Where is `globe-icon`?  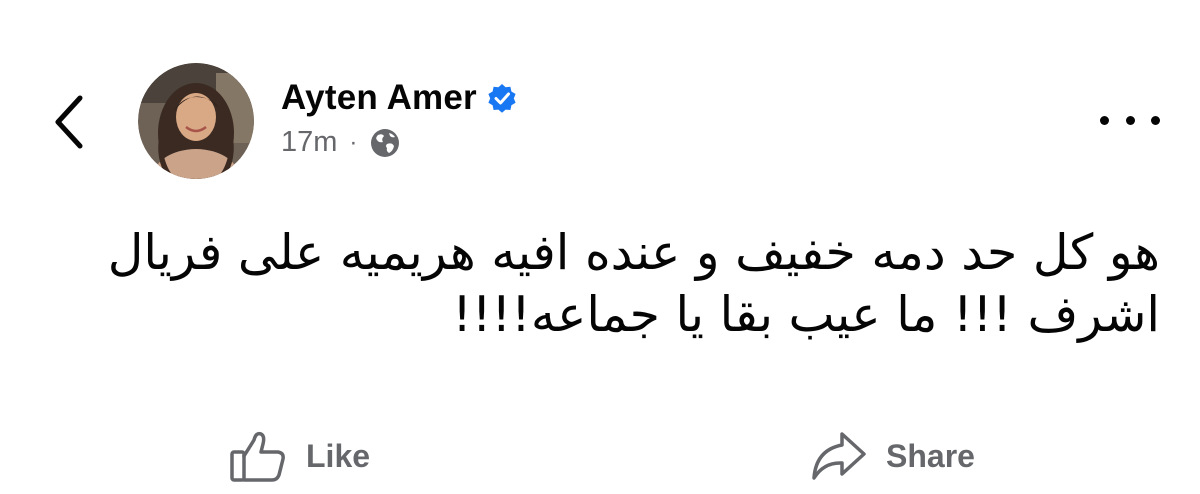
globe-icon is located at coordinates (385, 143).